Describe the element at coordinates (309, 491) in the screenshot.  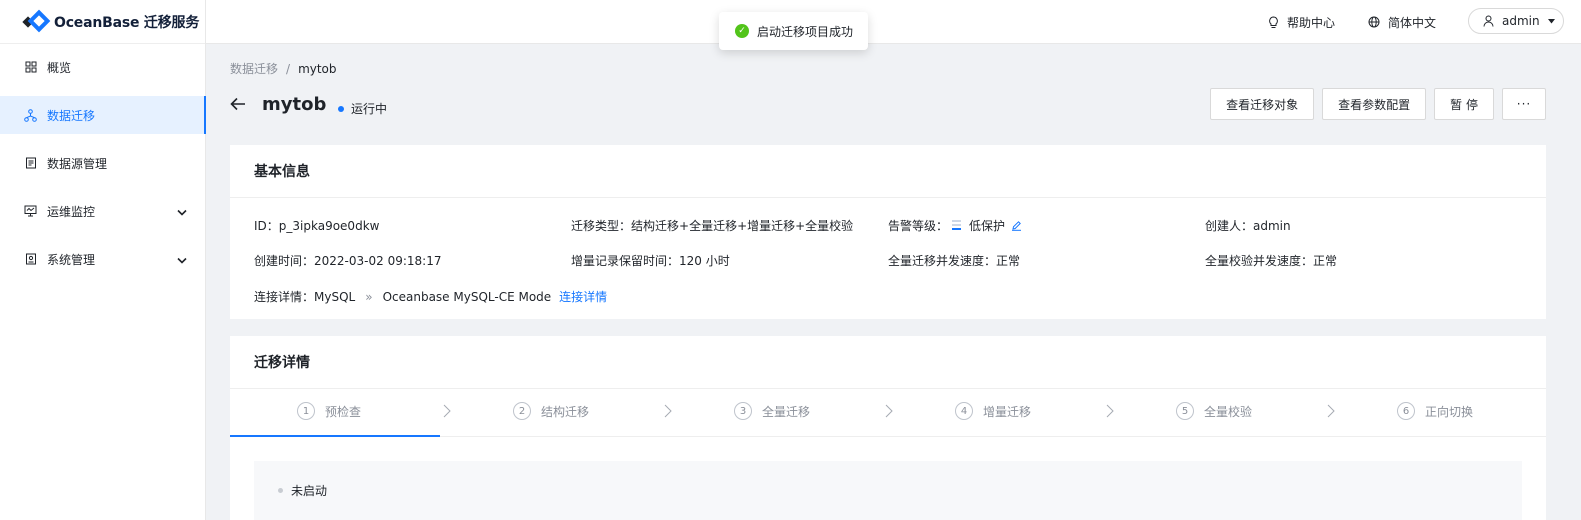
I see `step-status-label: 未启动` at that location.